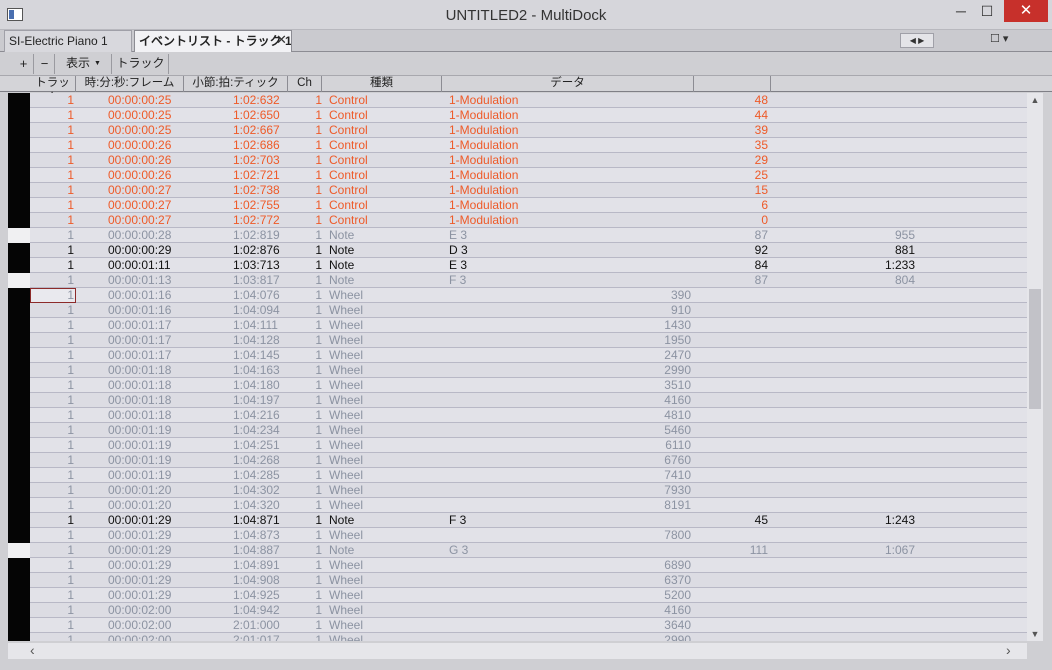 This screenshot has height=670, width=1052. Describe the element at coordinates (629, 355) in the screenshot. I see `cell-value-1: 2470` at that location.